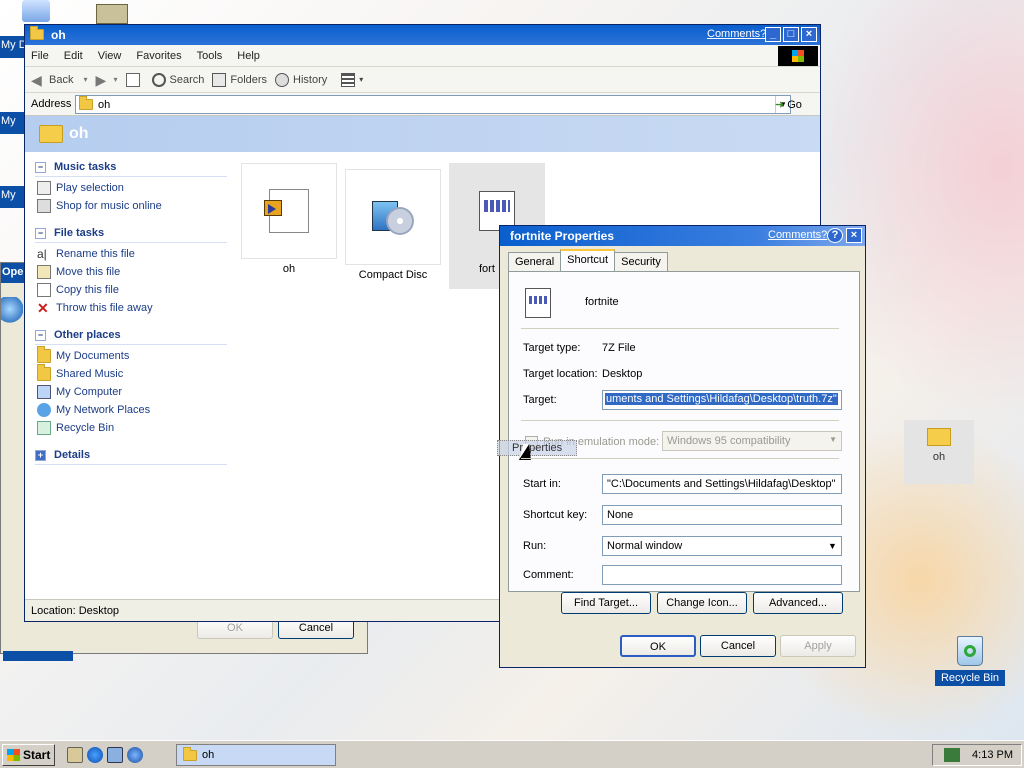 Image resolution: width=1024 pixels, height=768 pixels. I want to click on cancel-button: Cancel, so click(738, 646).